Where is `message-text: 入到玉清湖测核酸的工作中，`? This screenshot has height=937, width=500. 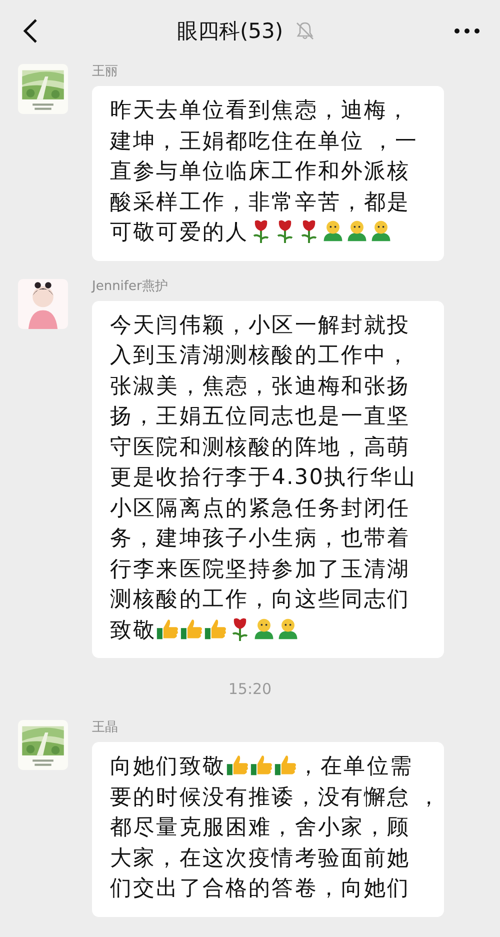
message-text: 入到玉清湖测核酸的工作中， is located at coordinates (260, 355).